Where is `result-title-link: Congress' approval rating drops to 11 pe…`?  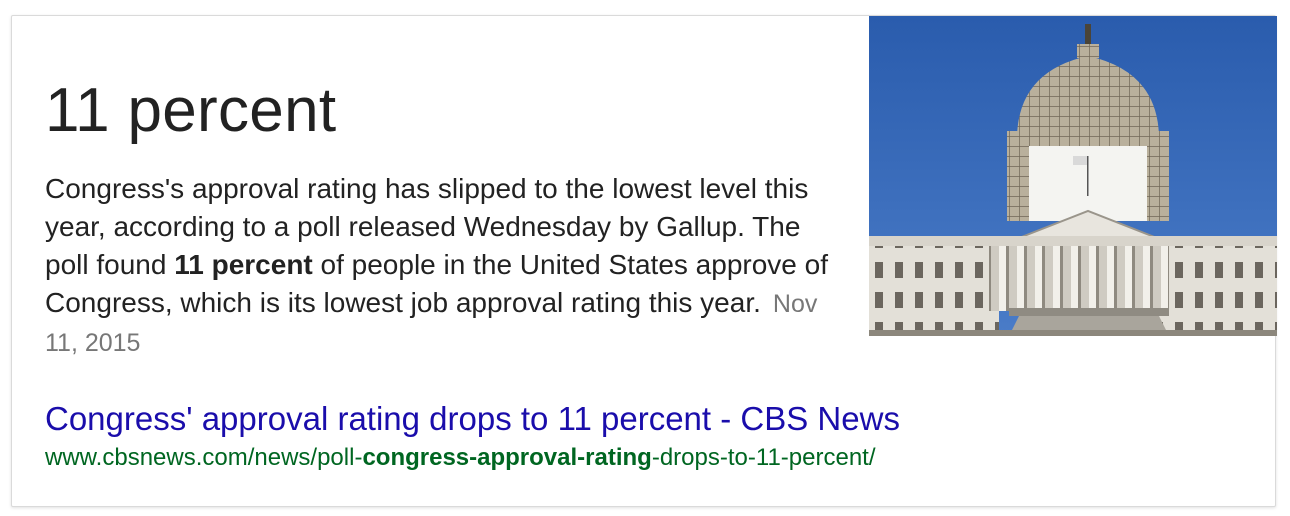 result-title-link: Congress' approval rating drops to 11 pe… is located at coordinates (472, 419).